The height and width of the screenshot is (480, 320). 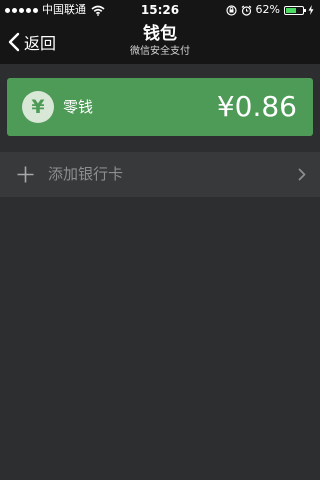 I want to click on add-bank-card-row: 添加银行卡, so click(x=160, y=174).